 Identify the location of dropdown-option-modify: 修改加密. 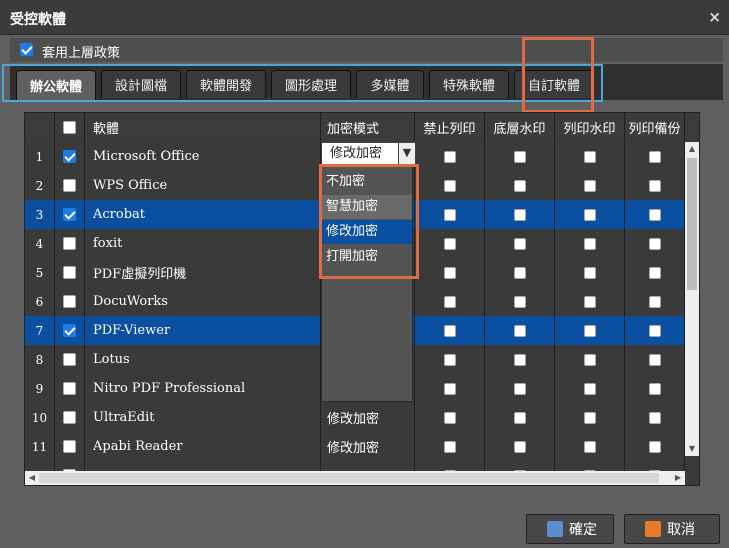
(367, 232).